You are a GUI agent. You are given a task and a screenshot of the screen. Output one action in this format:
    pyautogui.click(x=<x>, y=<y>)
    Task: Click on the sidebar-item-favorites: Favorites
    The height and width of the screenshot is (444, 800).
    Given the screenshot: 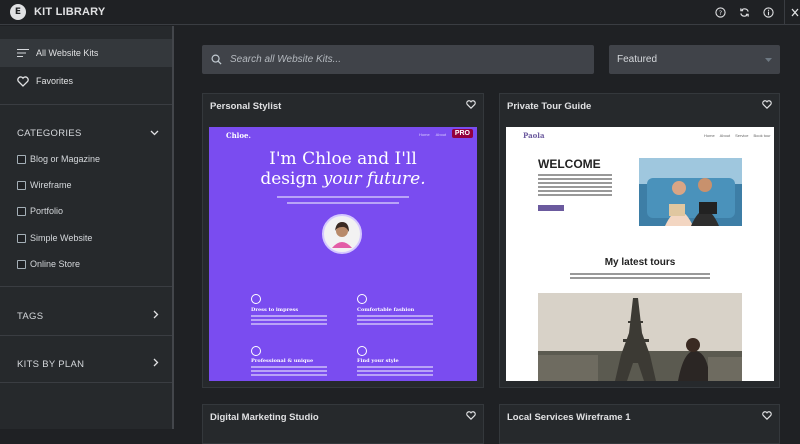 What is the action you would take?
    pyautogui.click(x=86, y=81)
    